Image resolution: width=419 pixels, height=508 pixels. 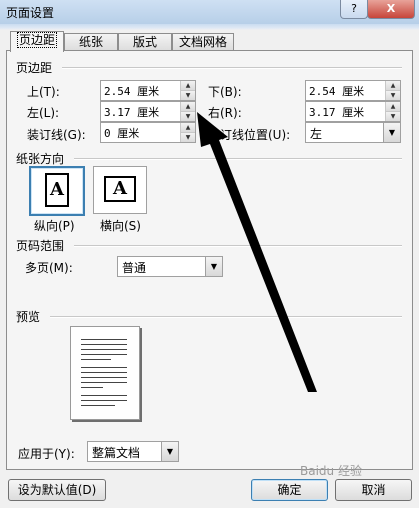 I want to click on tab-margins: 页边距, so click(x=37, y=41).